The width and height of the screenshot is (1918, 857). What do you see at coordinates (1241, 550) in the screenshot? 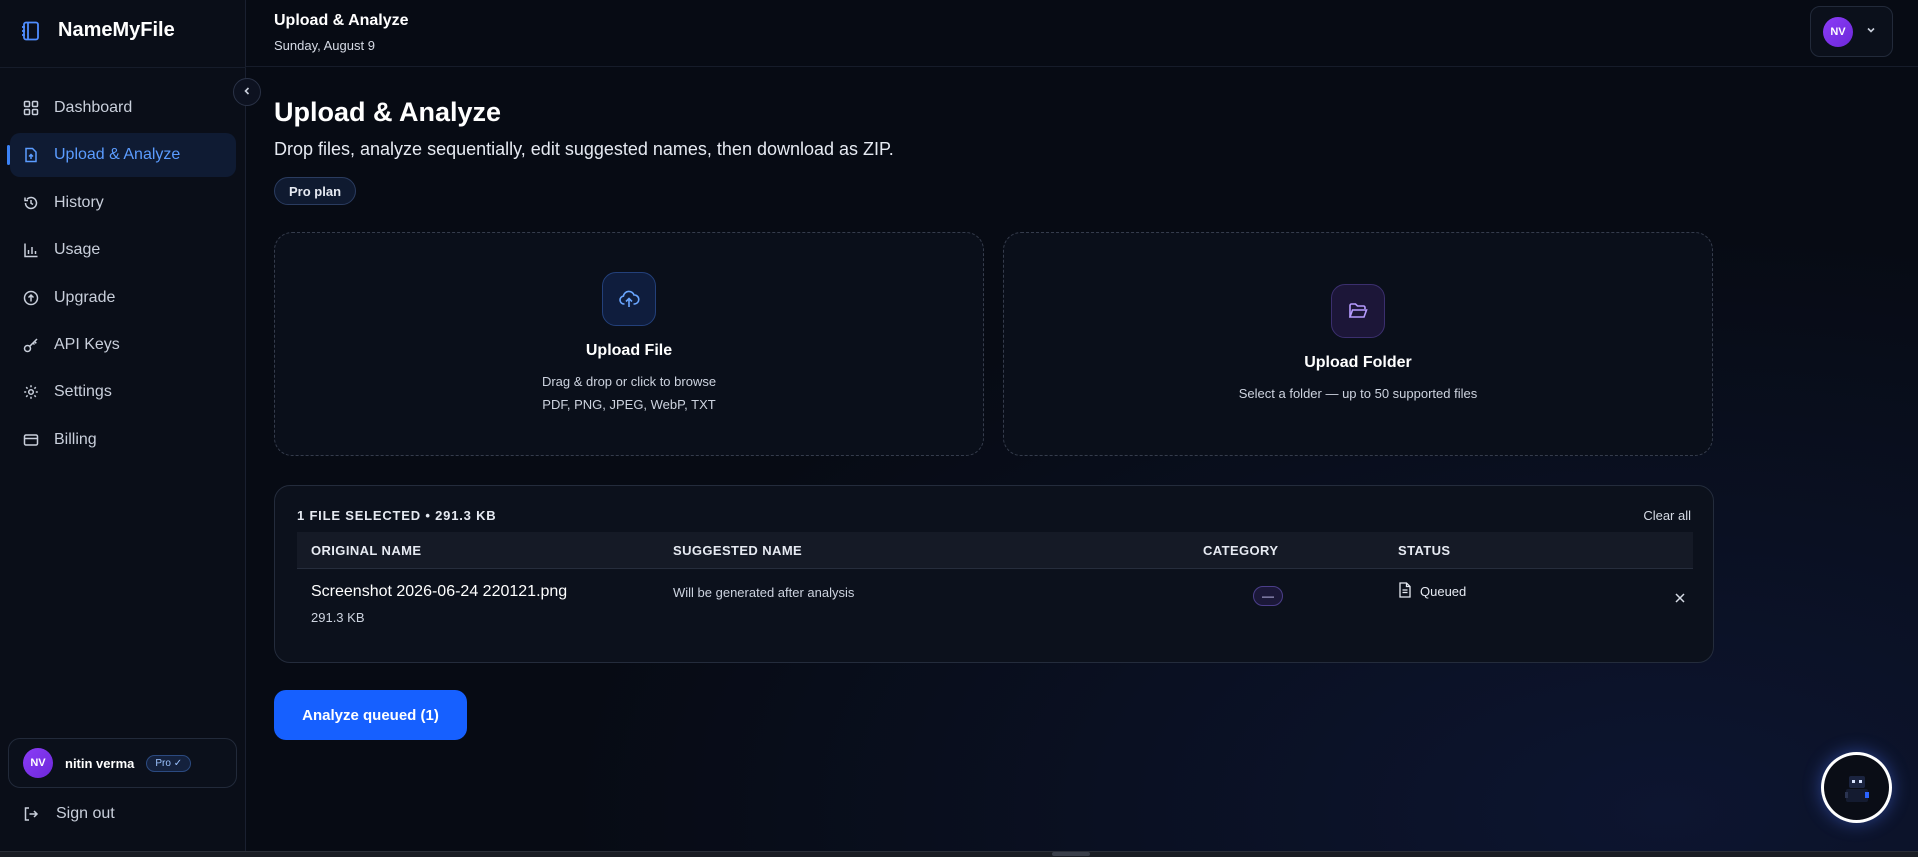
I see `column-category: CATEGORY` at bounding box center [1241, 550].